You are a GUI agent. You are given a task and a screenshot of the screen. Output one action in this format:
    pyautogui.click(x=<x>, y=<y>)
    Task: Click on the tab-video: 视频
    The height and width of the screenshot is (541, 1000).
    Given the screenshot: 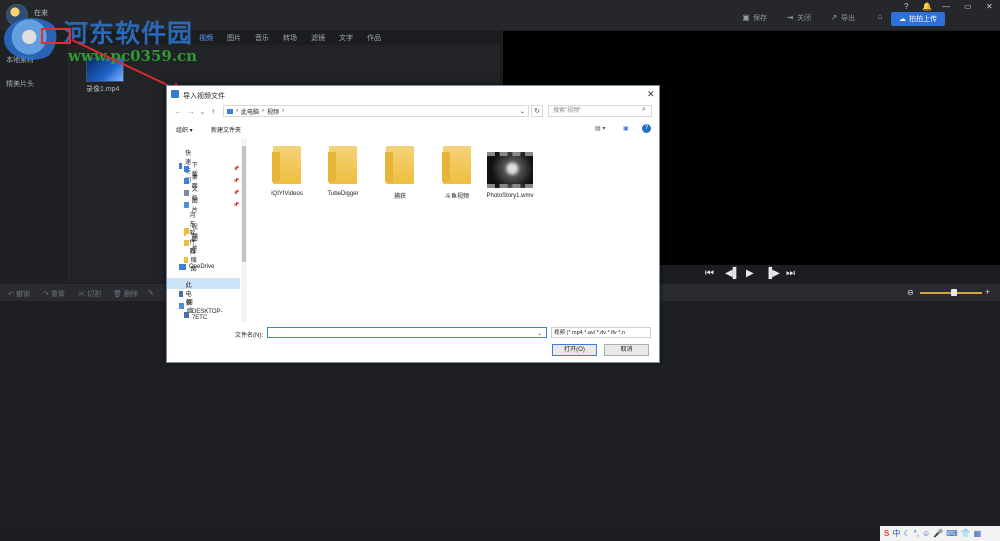 What is the action you would take?
    pyautogui.click(x=206, y=37)
    